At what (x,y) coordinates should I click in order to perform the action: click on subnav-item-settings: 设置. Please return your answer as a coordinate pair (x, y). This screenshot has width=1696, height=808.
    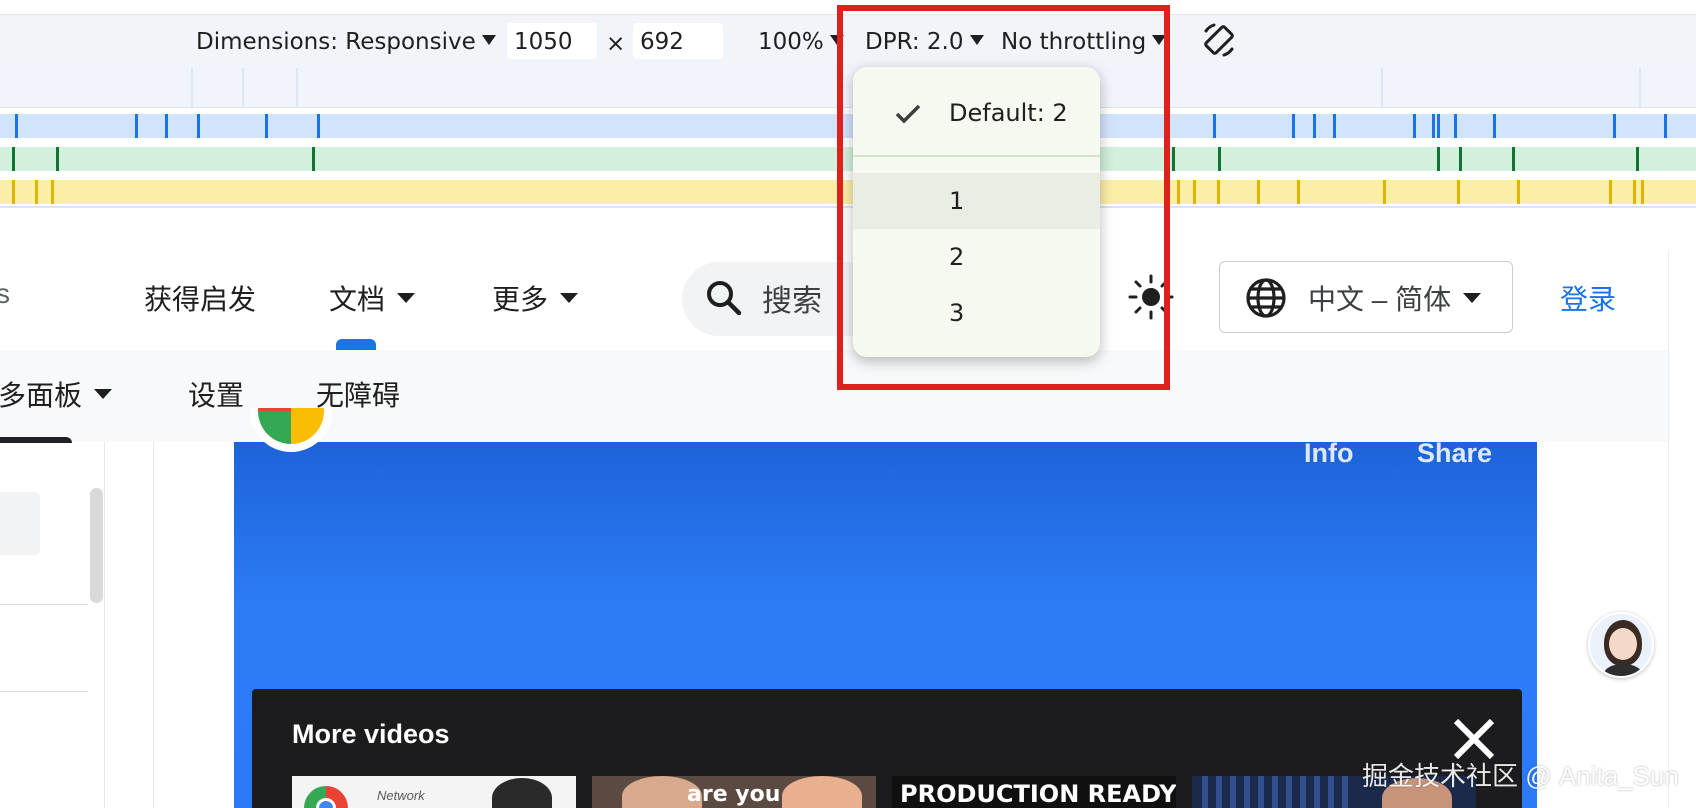
    Looking at the image, I should click on (216, 394).